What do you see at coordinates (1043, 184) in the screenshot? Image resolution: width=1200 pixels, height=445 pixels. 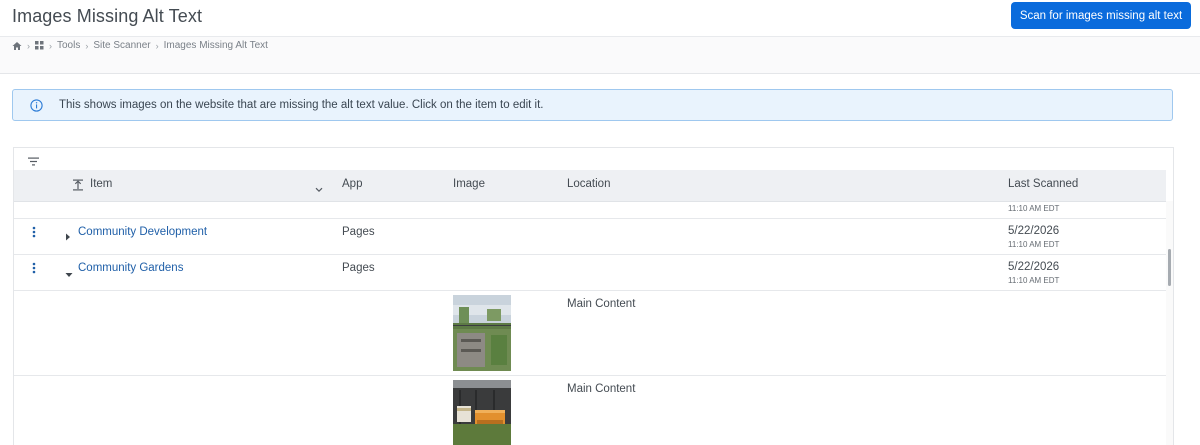 I see `column-header-last-scanned: Last Scanned` at bounding box center [1043, 184].